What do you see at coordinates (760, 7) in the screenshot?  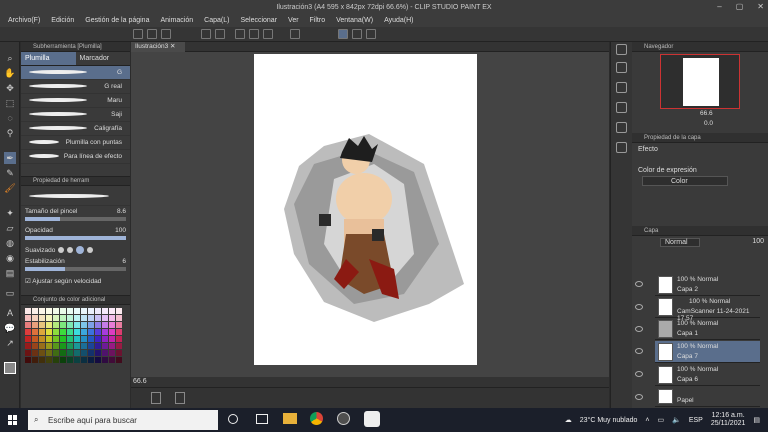 I see `close-icon: ✕` at bounding box center [760, 7].